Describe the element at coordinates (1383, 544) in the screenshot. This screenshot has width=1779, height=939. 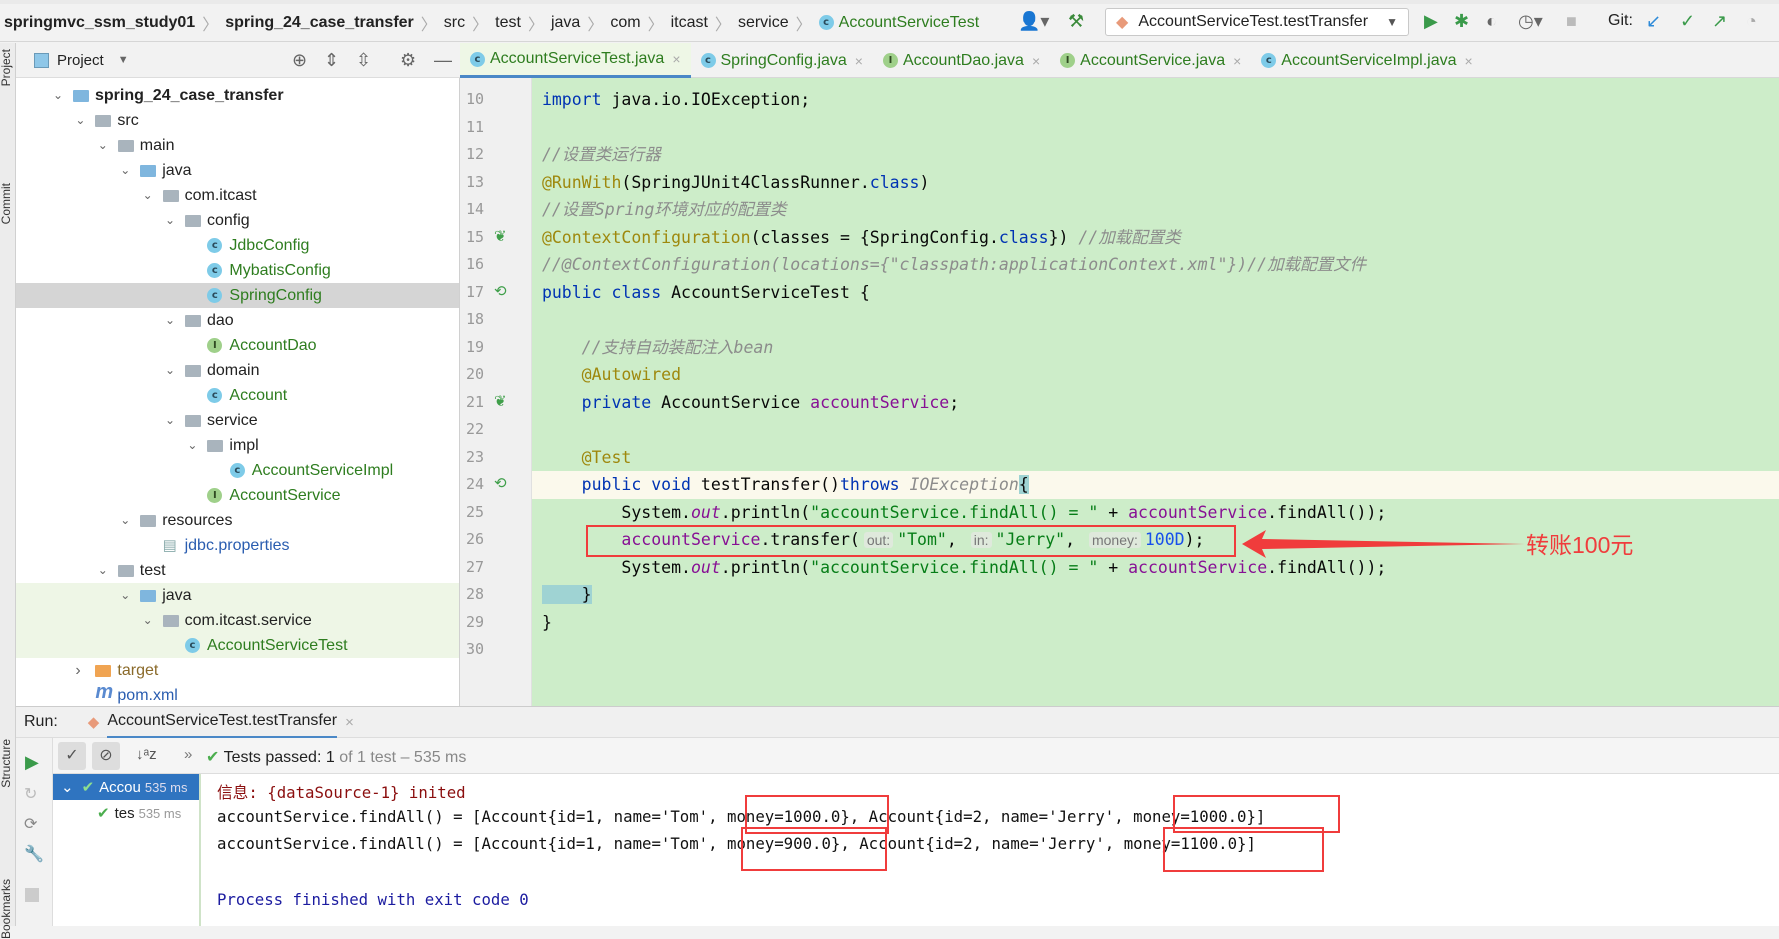
I see `arrow-to-transfer` at that location.